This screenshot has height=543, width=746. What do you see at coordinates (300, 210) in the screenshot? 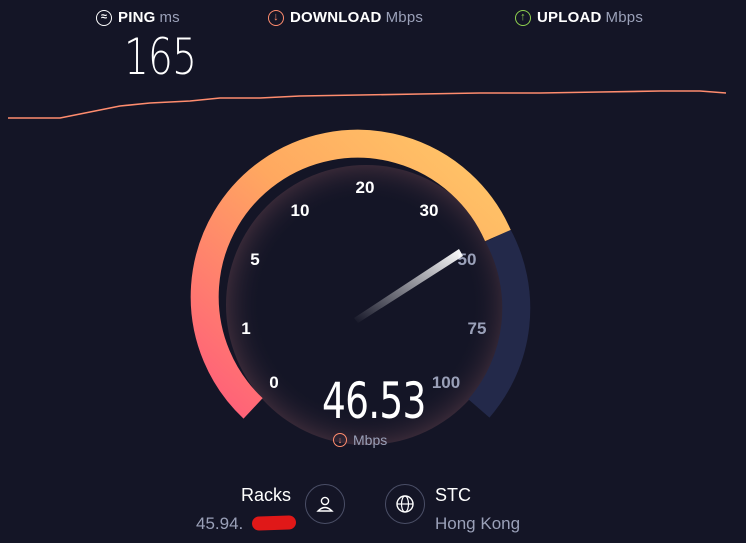
I see `gauge-tick: 10` at bounding box center [300, 210].